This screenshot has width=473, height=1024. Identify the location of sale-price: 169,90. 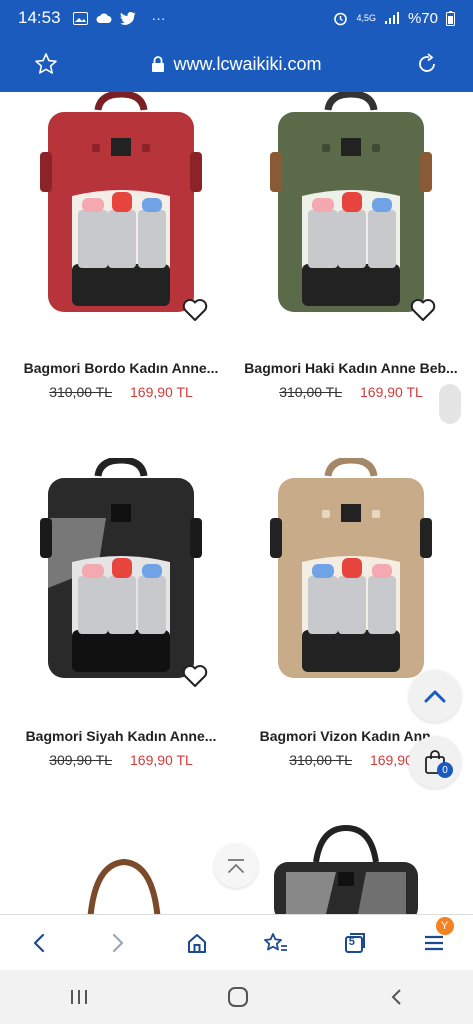
(391, 760).